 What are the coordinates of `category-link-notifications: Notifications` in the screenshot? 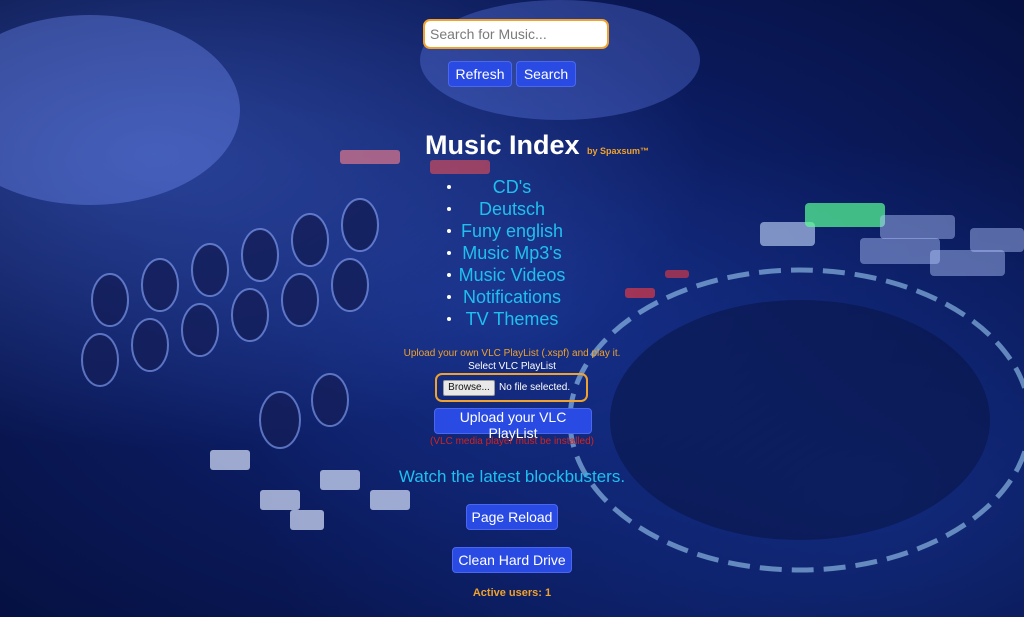 It's located at (512, 297).